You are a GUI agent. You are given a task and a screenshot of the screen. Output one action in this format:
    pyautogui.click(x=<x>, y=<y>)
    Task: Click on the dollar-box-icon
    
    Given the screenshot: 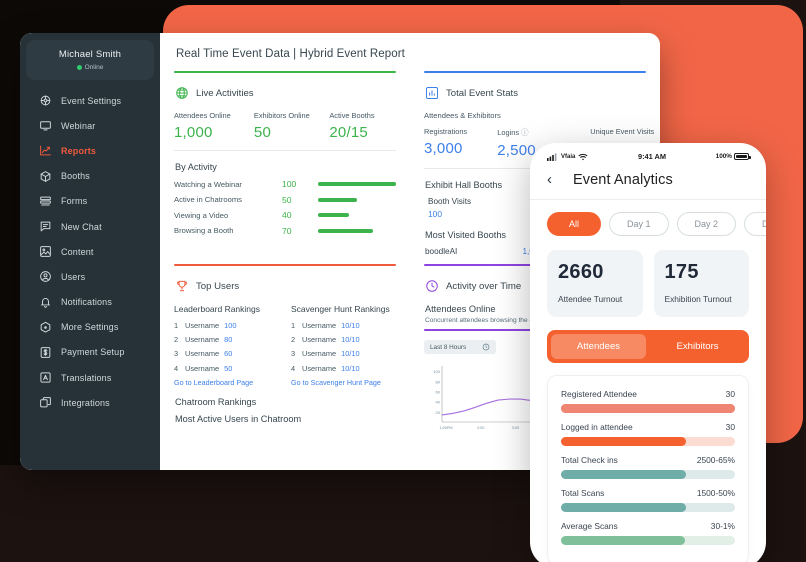 What is the action you would take?
    pyautogui.click(x=45, y=352)
    